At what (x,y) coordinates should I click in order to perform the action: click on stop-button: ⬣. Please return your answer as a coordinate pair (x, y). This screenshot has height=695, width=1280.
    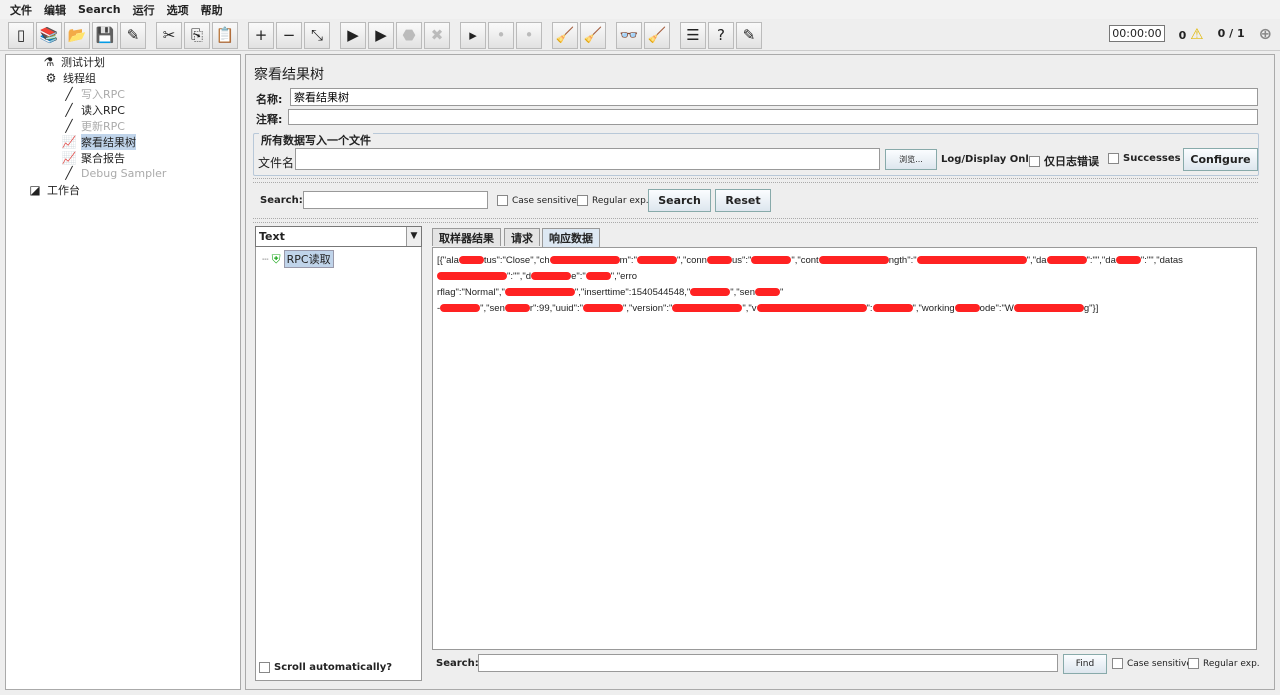
    Looking at the image, I should click on (409, 35).